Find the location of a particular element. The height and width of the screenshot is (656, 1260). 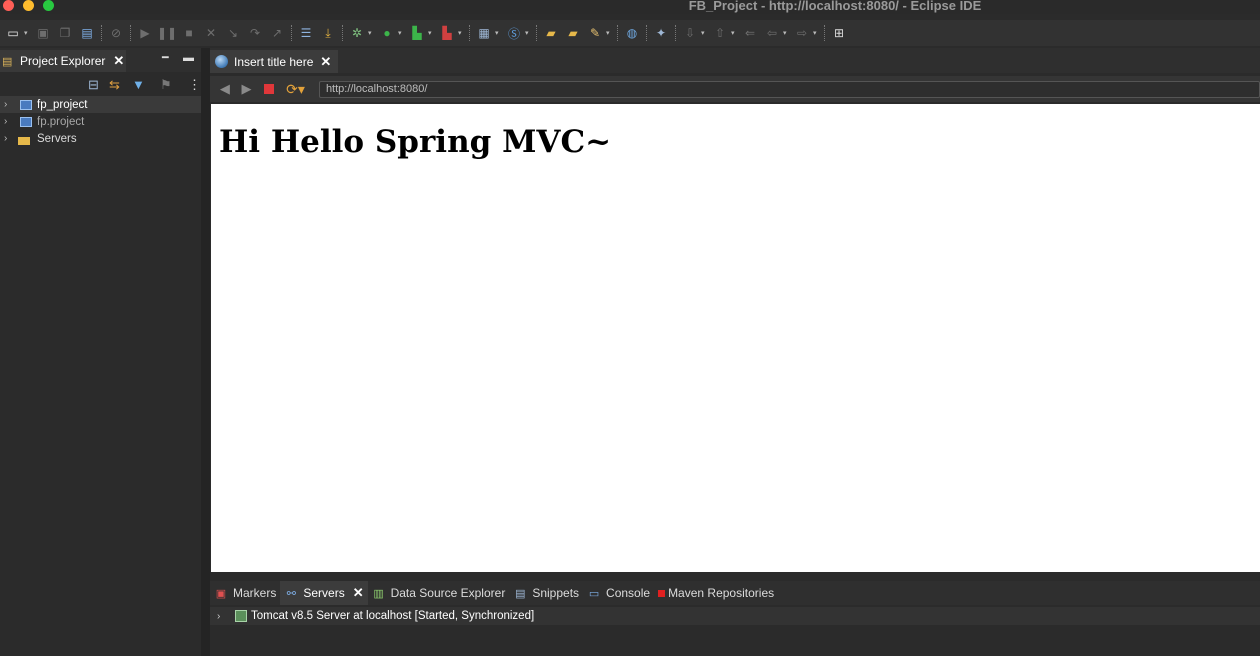

back-icon: ⇦ is located at coordinates (772, 33).